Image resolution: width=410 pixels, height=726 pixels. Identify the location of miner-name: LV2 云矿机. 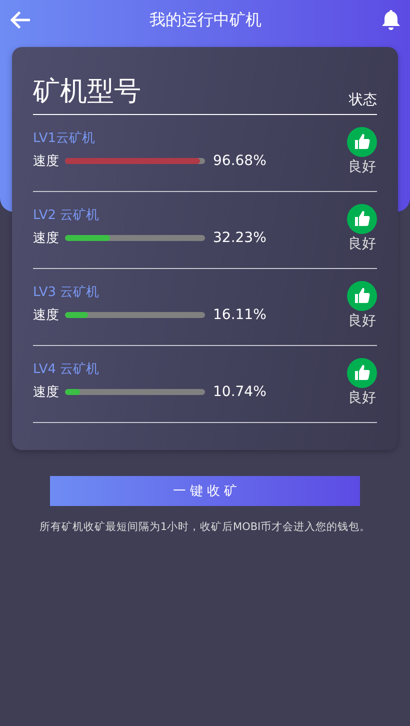
(66, 215).